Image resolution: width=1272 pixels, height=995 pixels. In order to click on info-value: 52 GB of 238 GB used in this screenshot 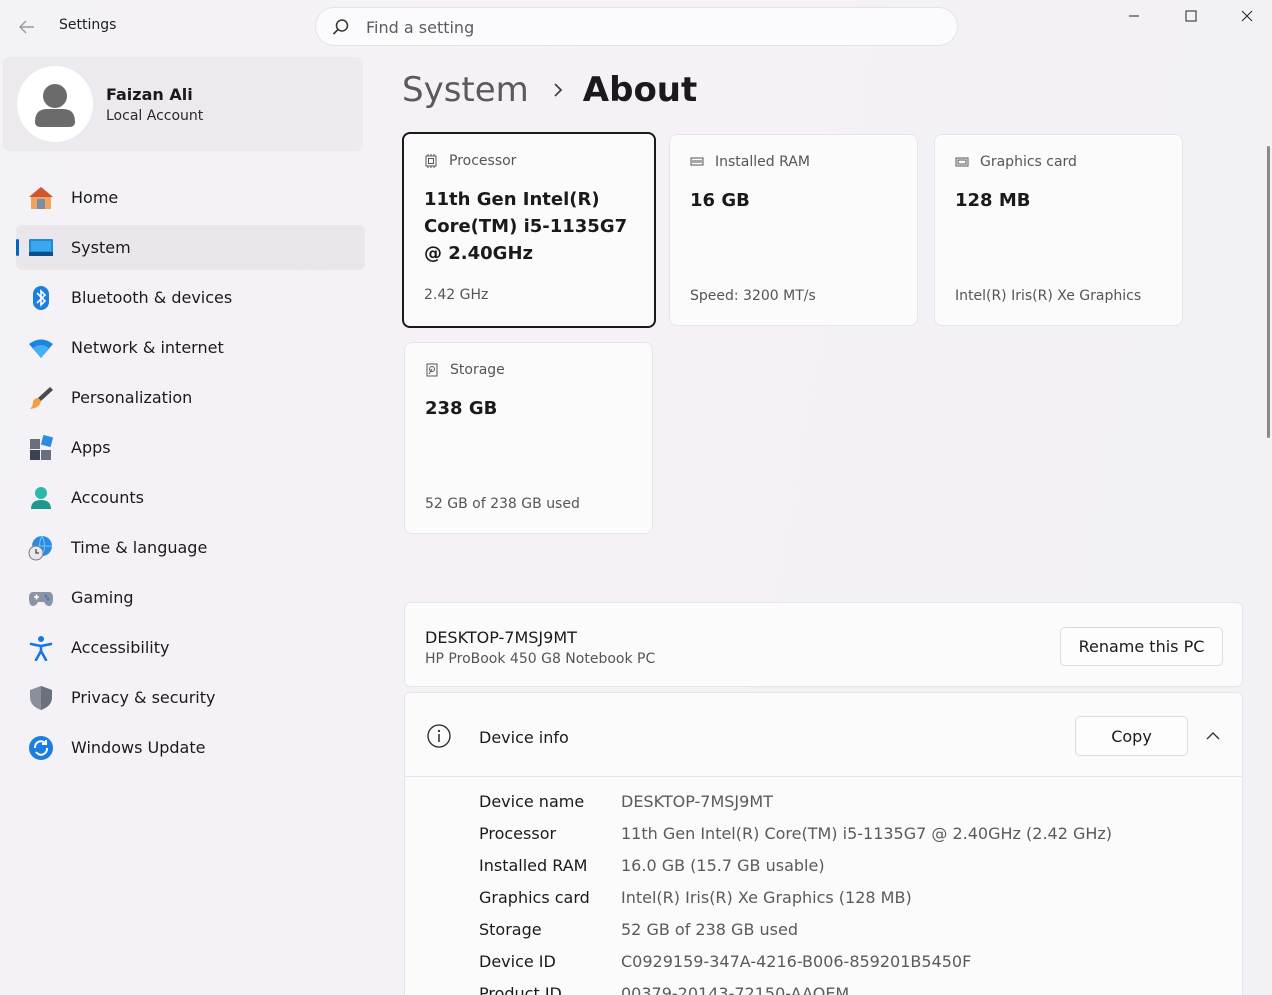, I will do `click(709, 929)`.